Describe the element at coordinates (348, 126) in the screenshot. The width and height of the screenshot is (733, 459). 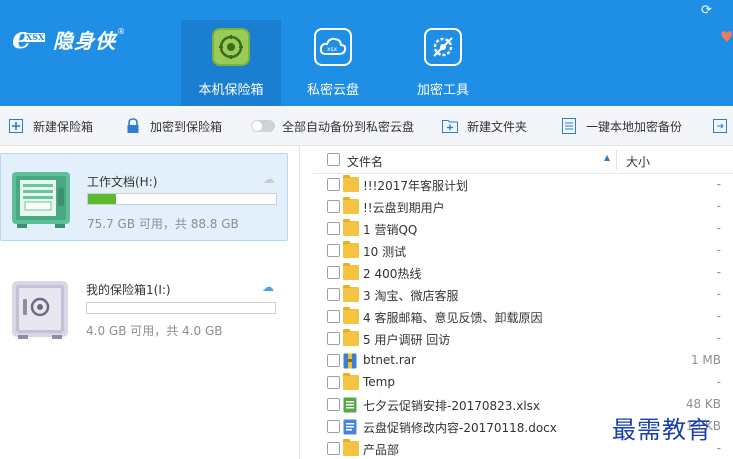
I see `auto-backup-label: 全部自动备份到私密云盘` at that location.